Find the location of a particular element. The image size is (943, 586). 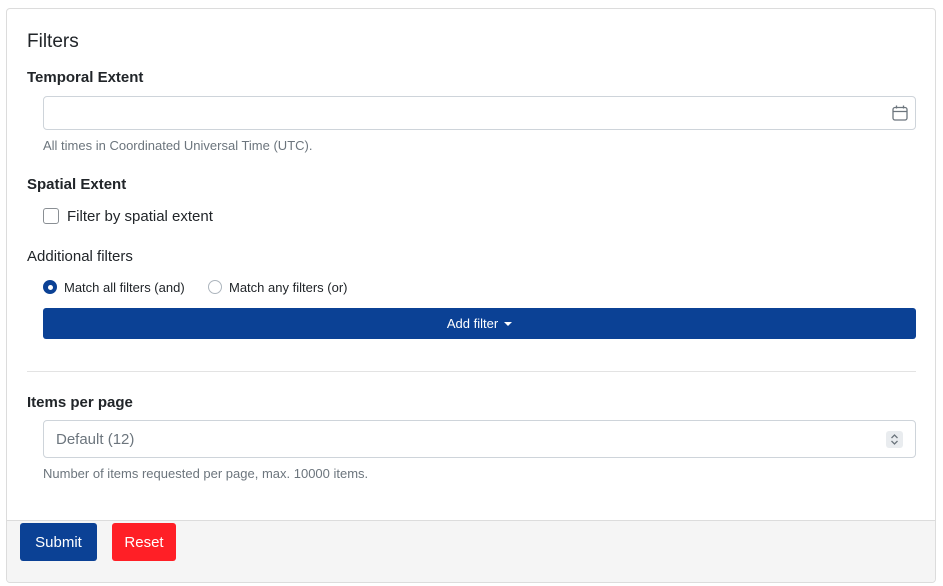

spatial-extent-checkbox is located at coordinates (51, 216).